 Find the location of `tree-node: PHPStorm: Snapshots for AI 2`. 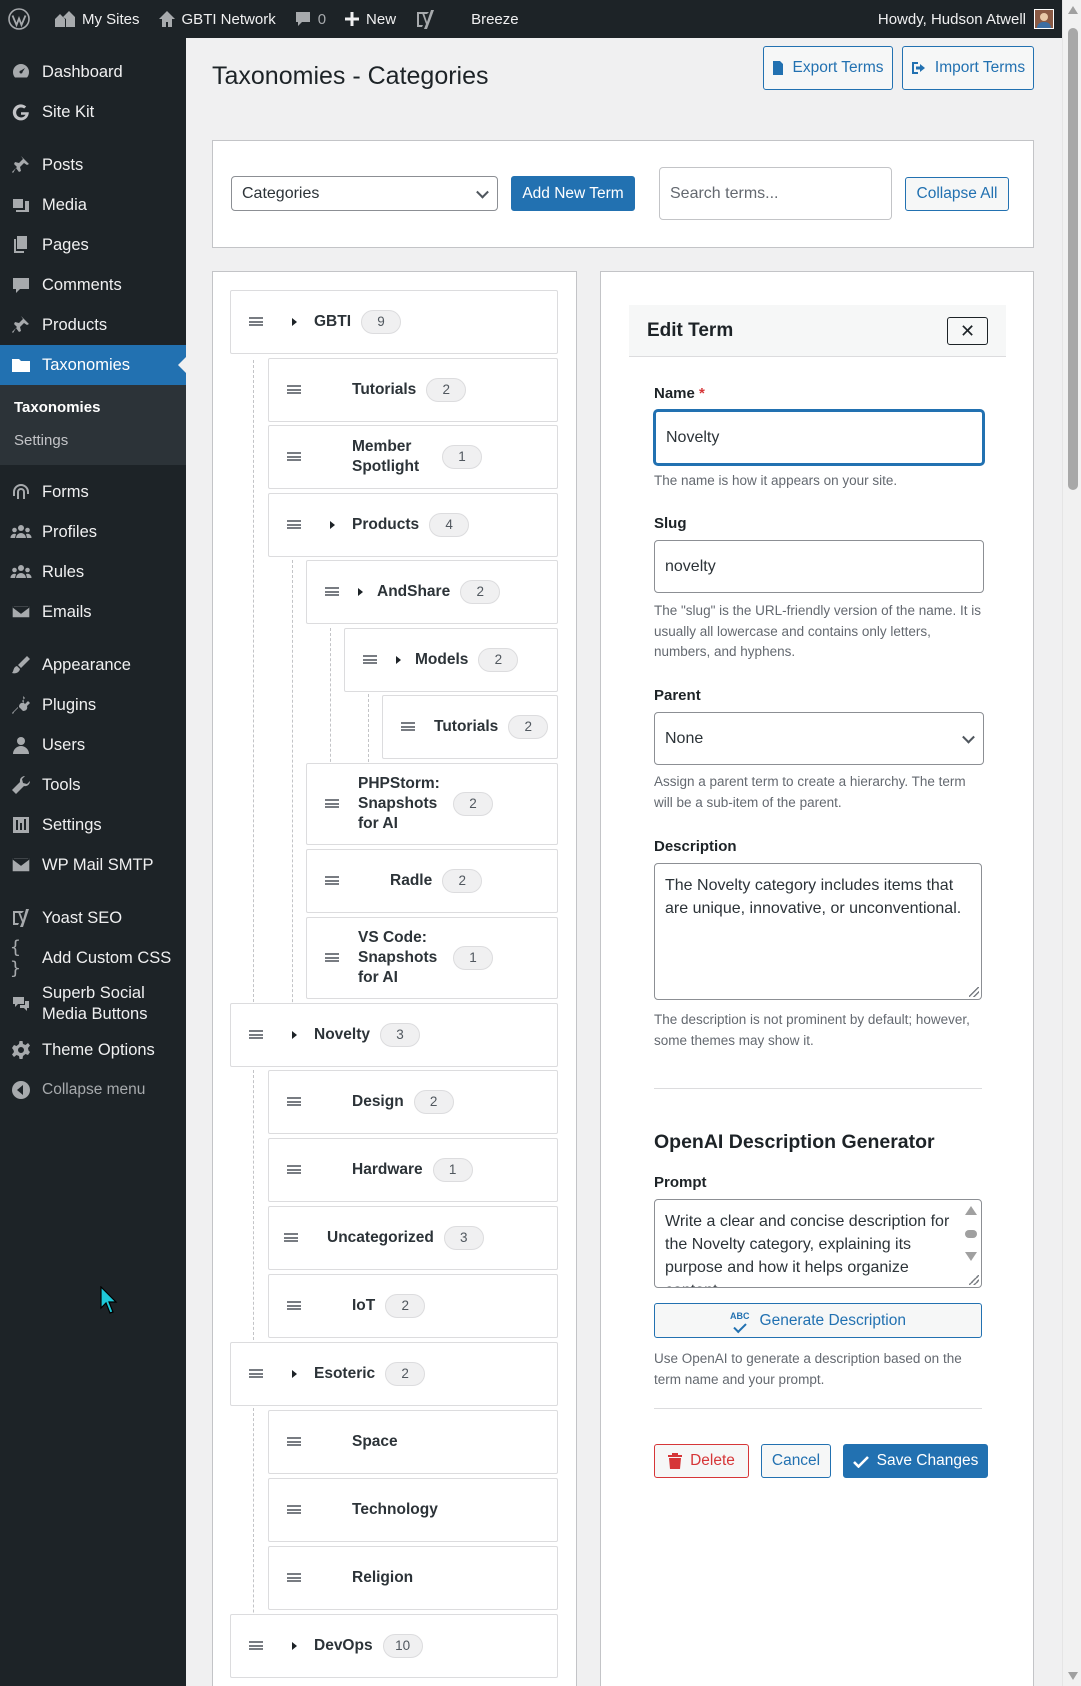

tree-node: PHPStorm: Snapshots for AI 2 is located at coordinates (432, 804).